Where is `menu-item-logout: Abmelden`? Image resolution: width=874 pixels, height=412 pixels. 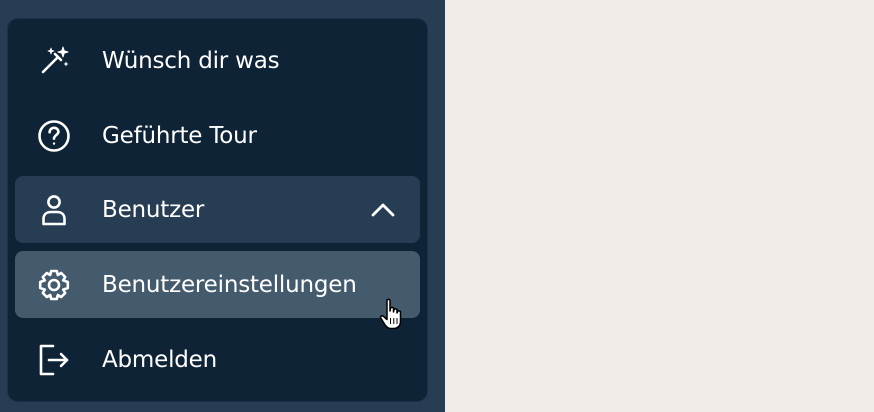 menu-item-logout: Abmelden is located at coordinates (217, 359).